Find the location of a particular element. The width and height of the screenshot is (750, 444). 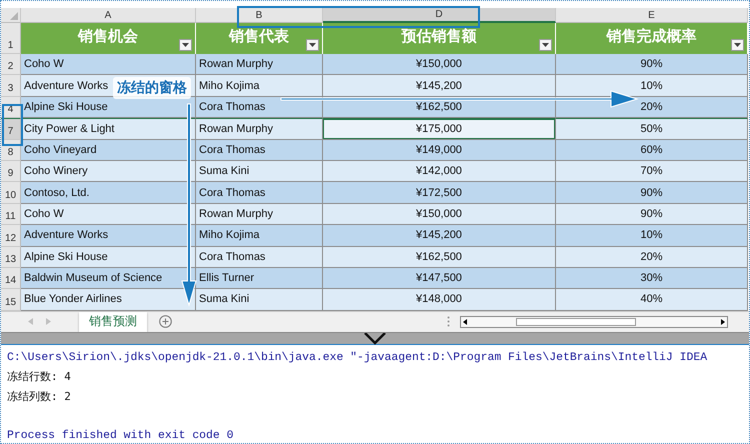

table-cell: 30% is located at coordinates (652, 279).